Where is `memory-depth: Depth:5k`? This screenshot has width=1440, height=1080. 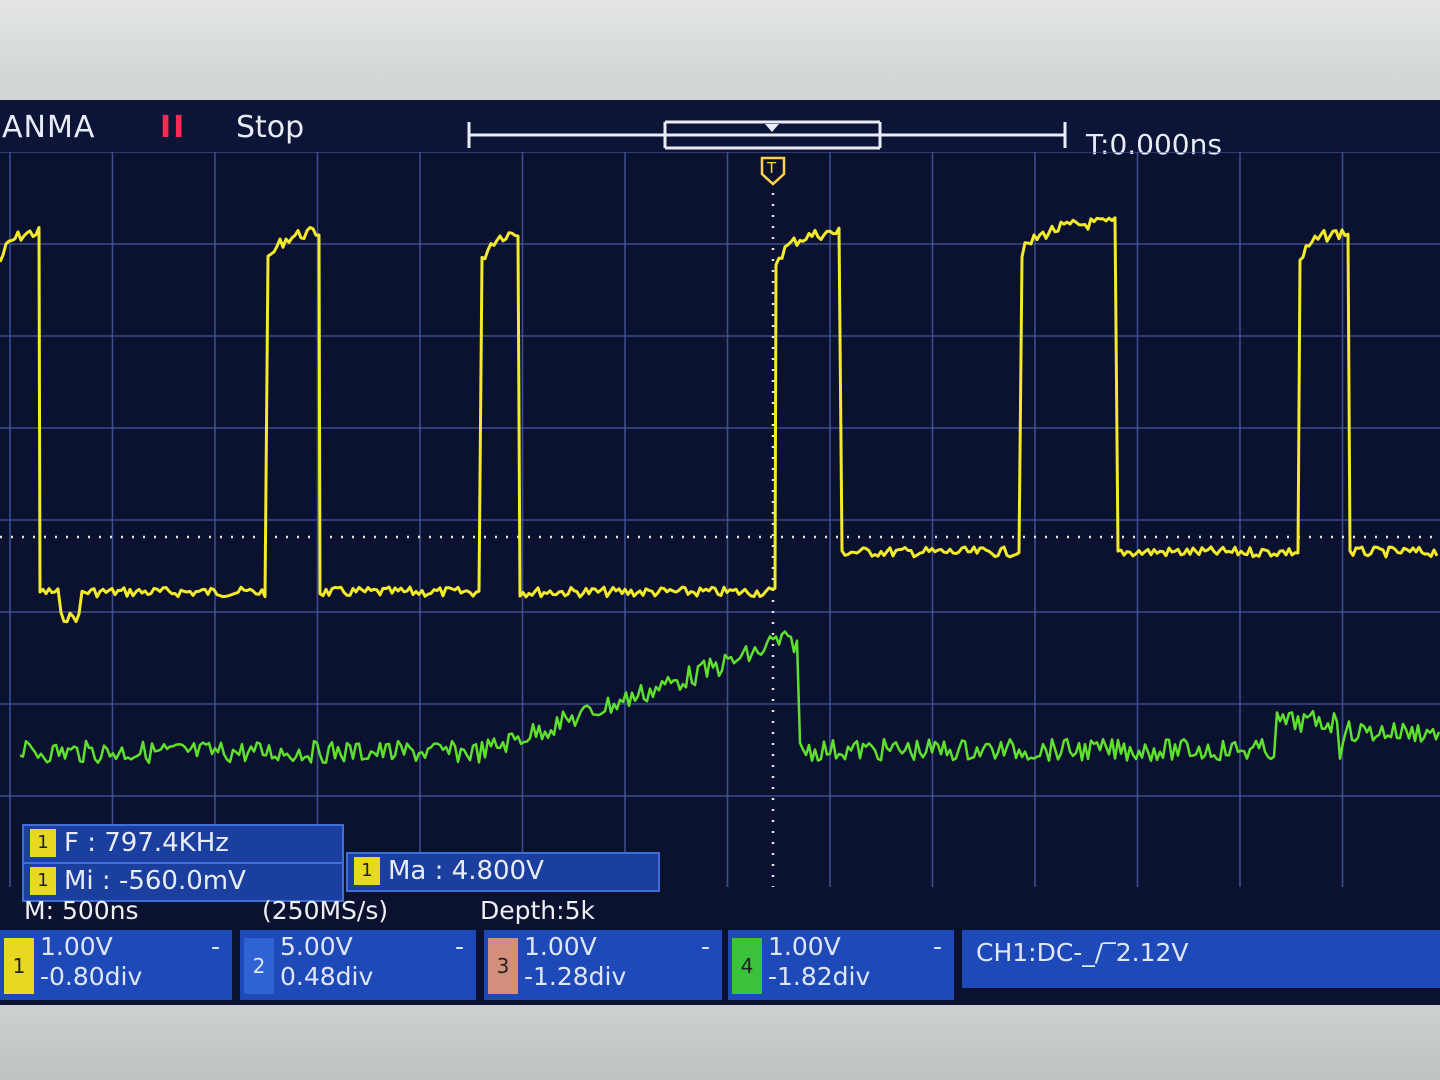 memory-depth: Depth:5k is located at coordinates (537, 910).